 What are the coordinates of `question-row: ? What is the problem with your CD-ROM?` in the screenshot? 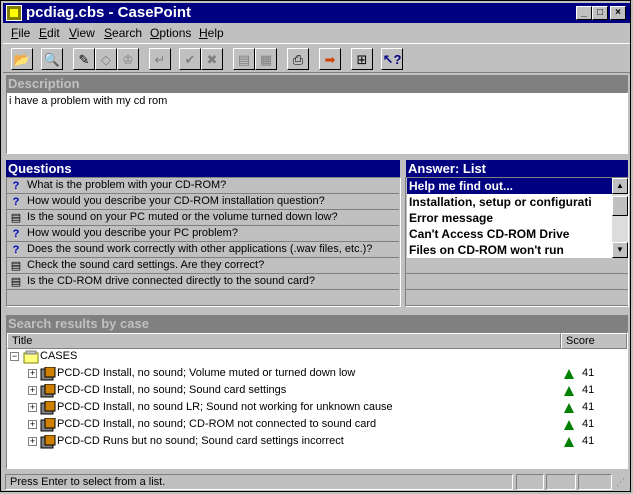 It's located at (203, 186).